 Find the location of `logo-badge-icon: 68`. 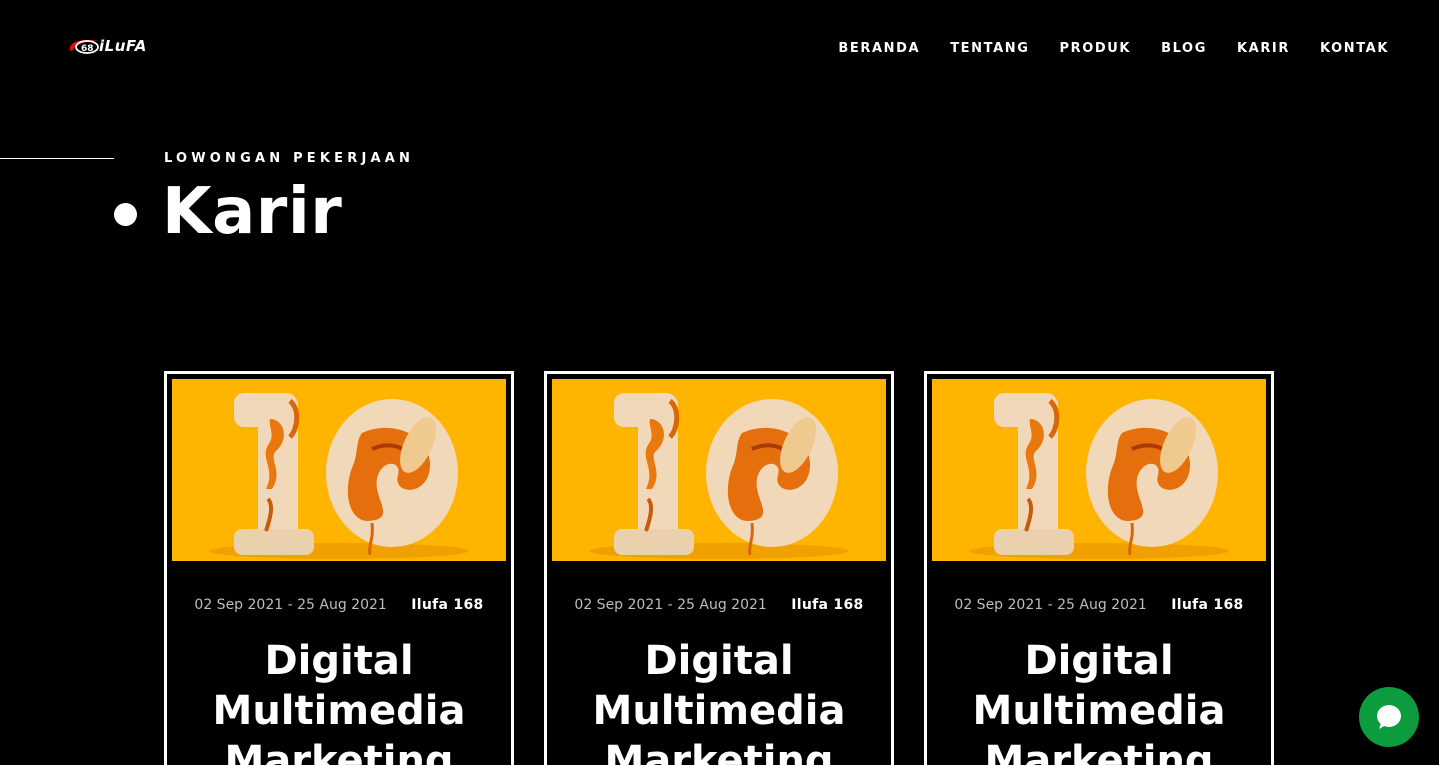

logo-badge-icon: 68 is located at coordinates (84, 46).